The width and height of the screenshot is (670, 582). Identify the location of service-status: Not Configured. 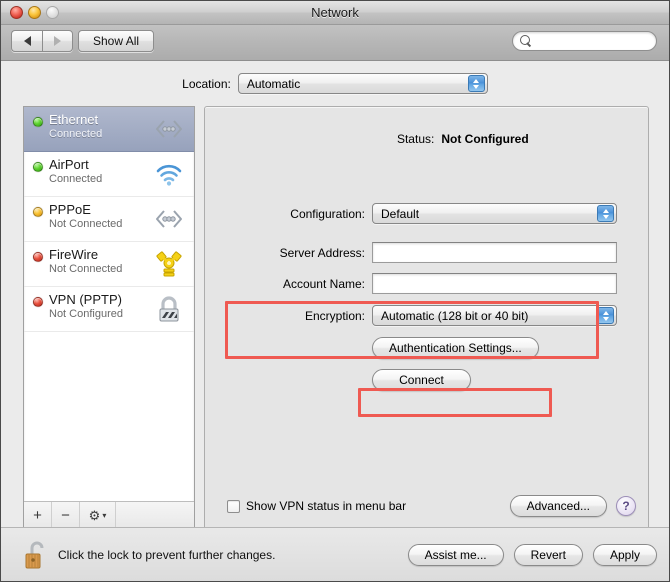
(86, 313).